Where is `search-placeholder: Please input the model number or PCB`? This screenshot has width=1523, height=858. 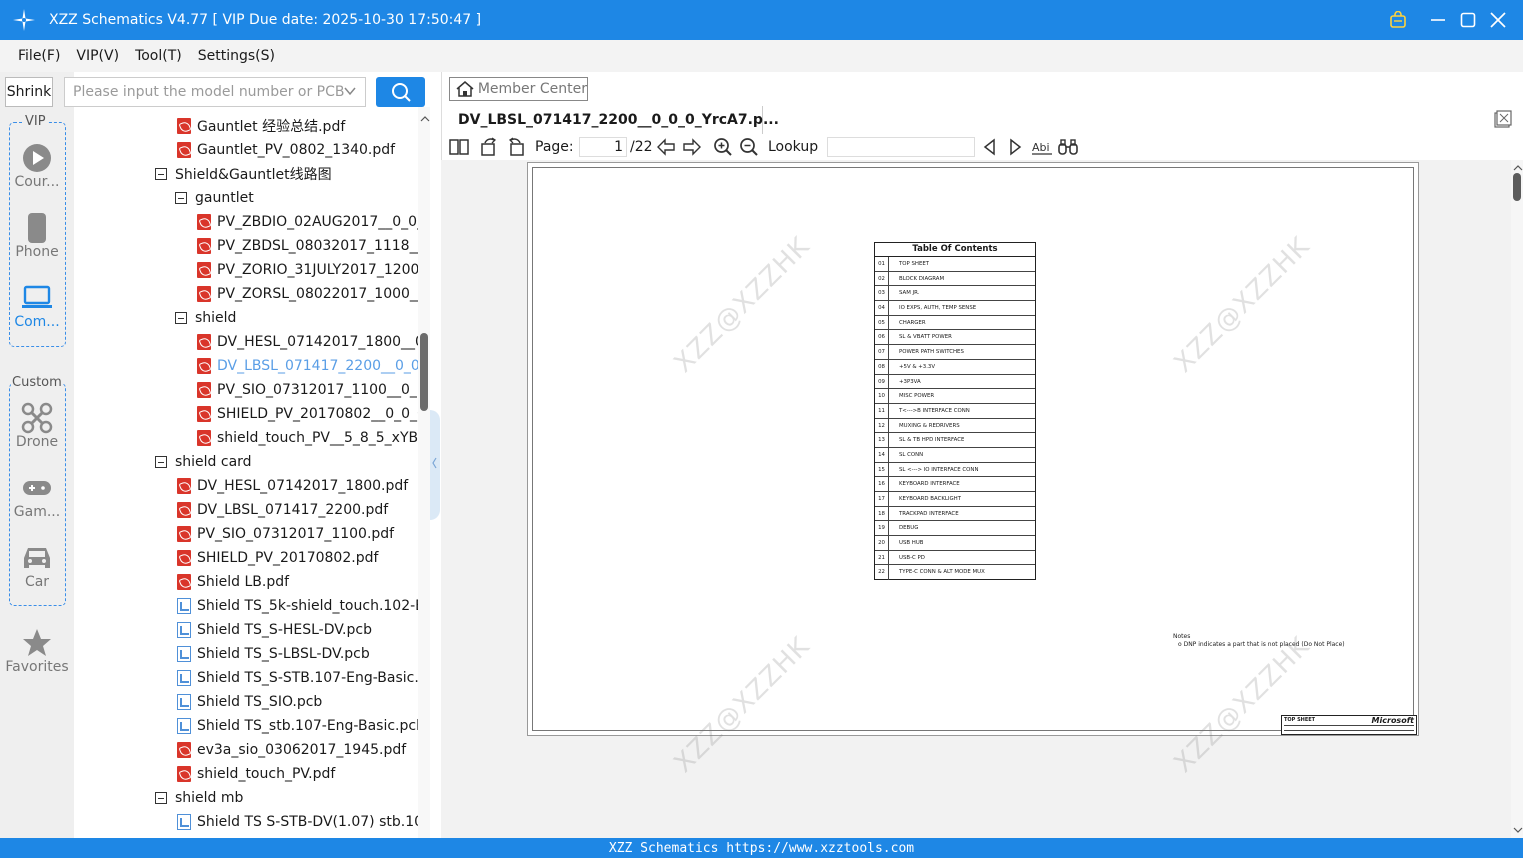
search-placeholder: Please input the model number or PCB is located at coordinates (209, 92).